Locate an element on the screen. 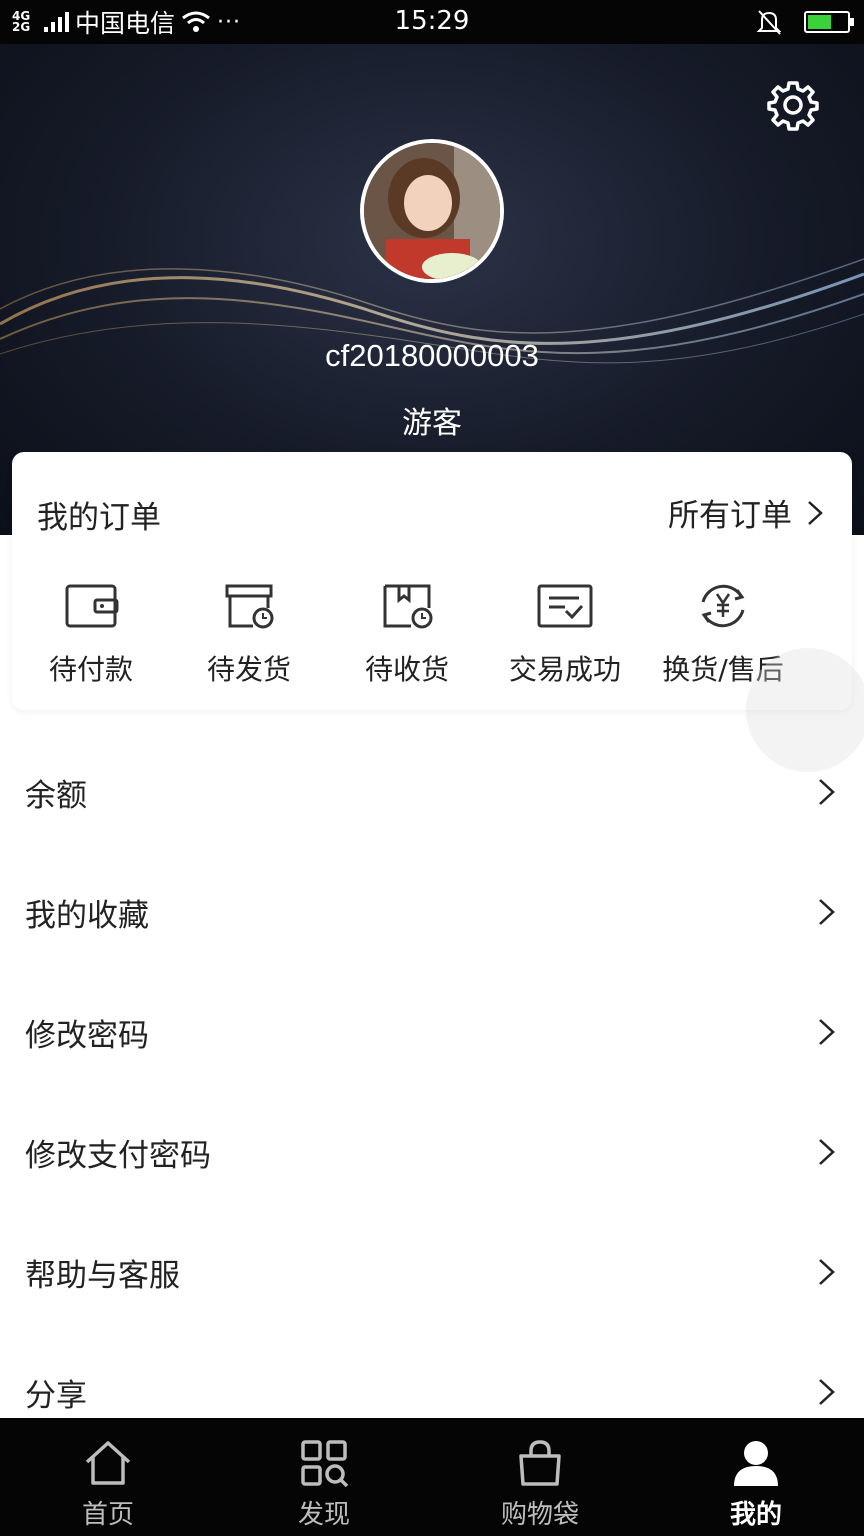 The width and height of the screenshot is (864, 1536). tab-label: 购物袋 is located at coordinates (539, 1515).